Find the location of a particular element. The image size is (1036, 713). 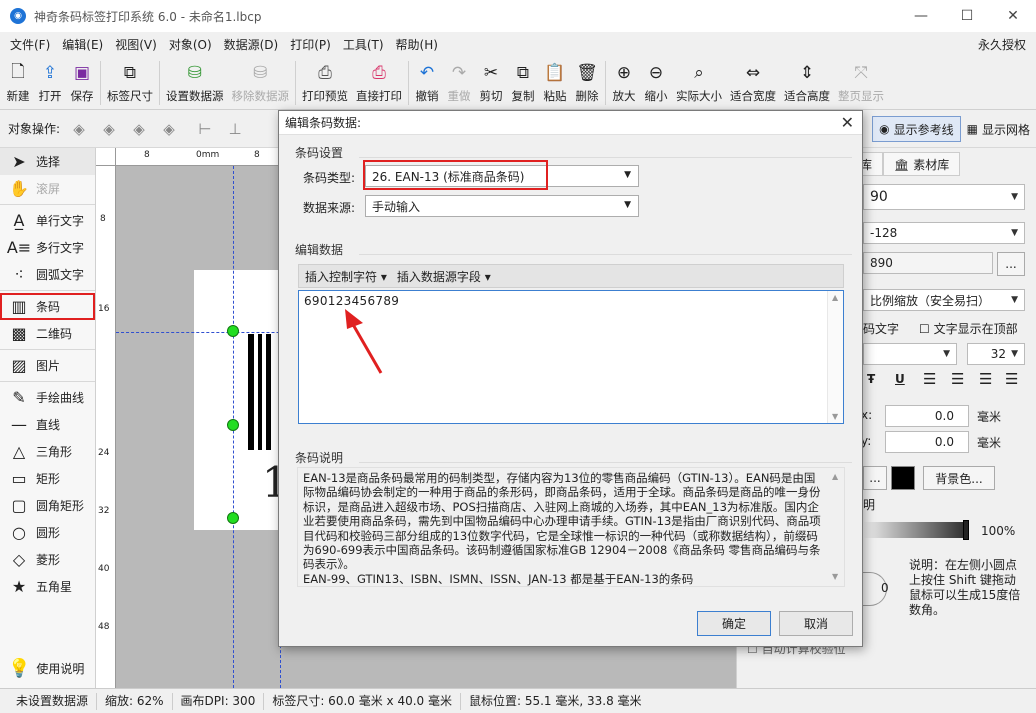

font-select: ▼ is located at coordinates (910, 354).